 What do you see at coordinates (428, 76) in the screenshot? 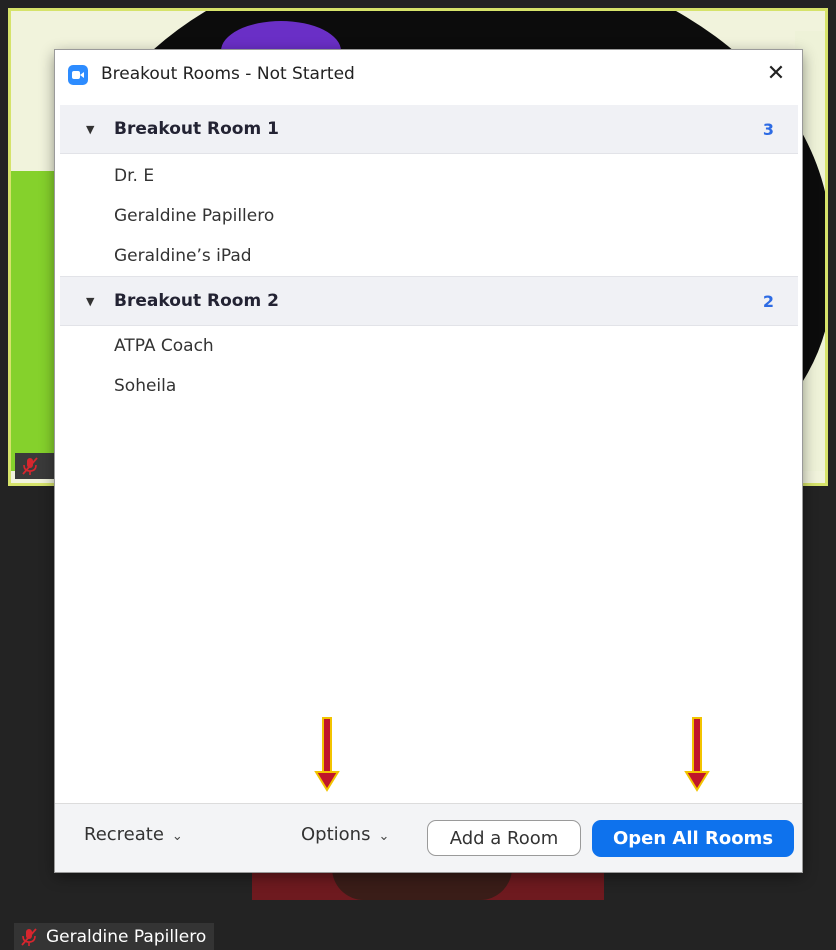
I see `dialog-titlebar: Breakout Rooms - Not Started ✕` at bounding box center [428, 76].